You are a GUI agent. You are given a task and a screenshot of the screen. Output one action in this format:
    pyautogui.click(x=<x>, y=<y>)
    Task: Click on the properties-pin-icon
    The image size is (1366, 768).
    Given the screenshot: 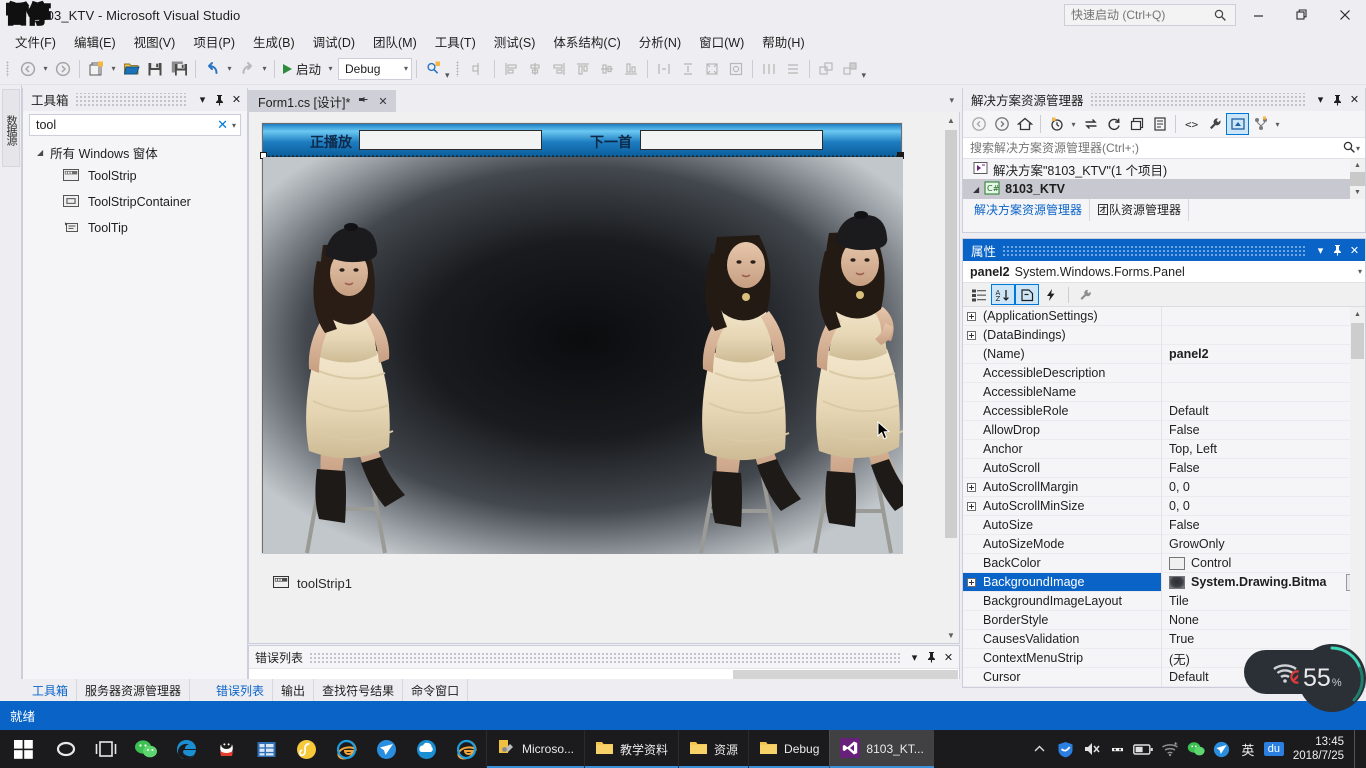 What is the action you would take?
    pyautogui.click(x=1337, y=250)
    